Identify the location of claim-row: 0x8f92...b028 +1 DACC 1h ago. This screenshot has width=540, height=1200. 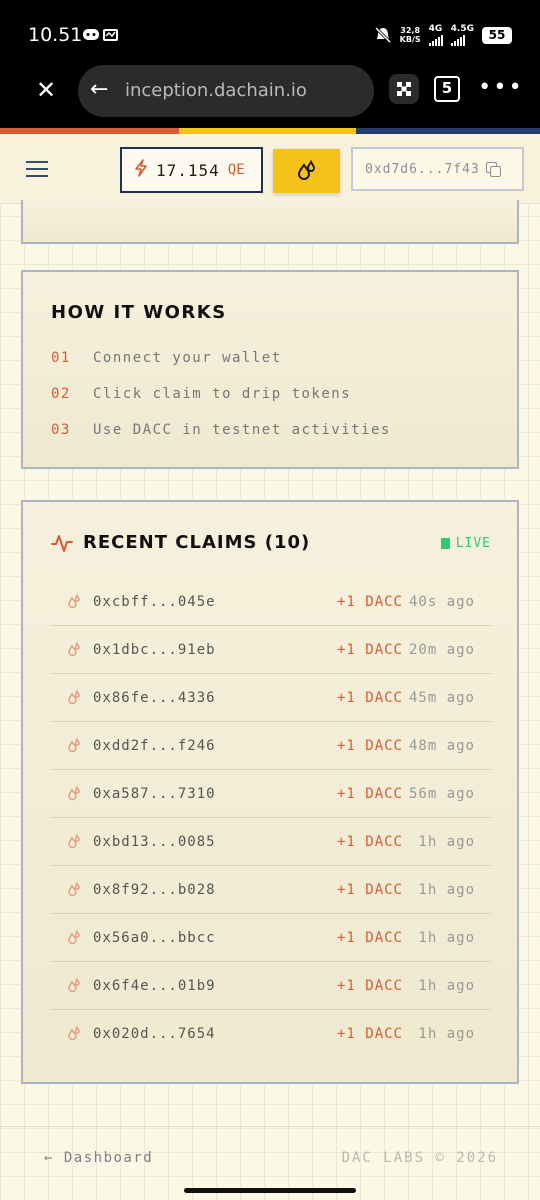
(271, 890).